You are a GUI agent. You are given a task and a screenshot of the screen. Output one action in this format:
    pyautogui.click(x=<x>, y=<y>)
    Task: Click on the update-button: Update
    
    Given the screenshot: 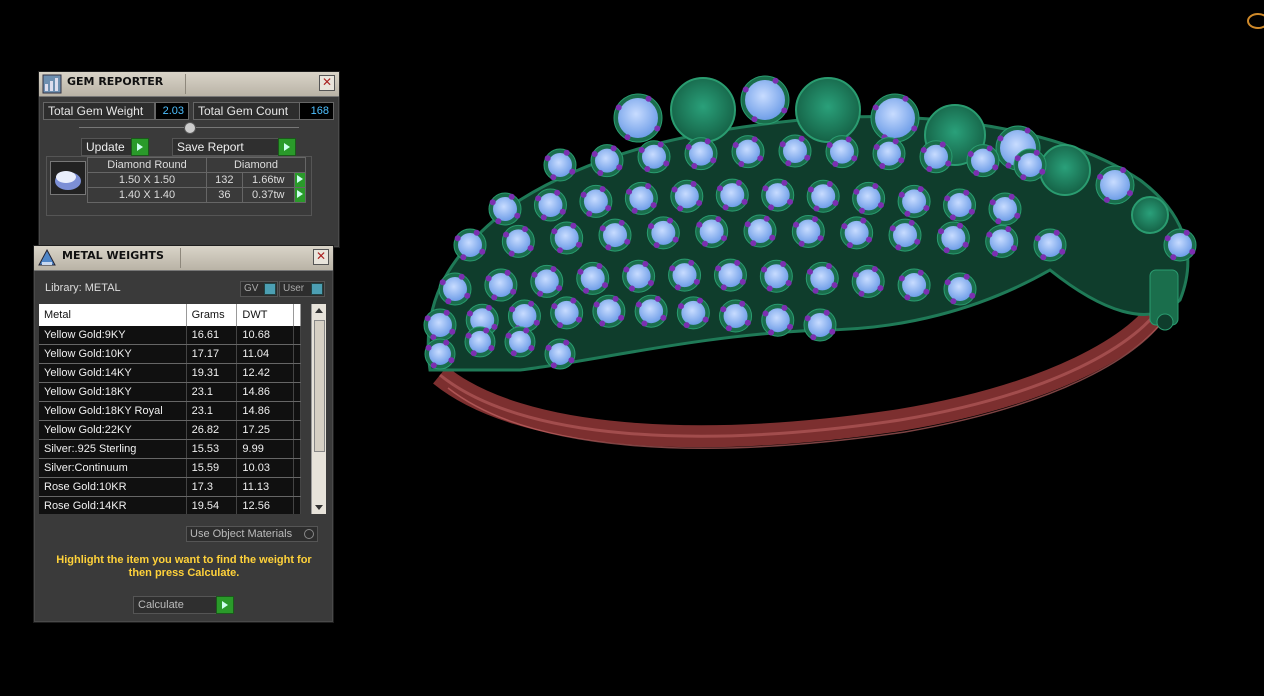 What is the action you would take?
    pyautogui.click(x=115, y=147)
    